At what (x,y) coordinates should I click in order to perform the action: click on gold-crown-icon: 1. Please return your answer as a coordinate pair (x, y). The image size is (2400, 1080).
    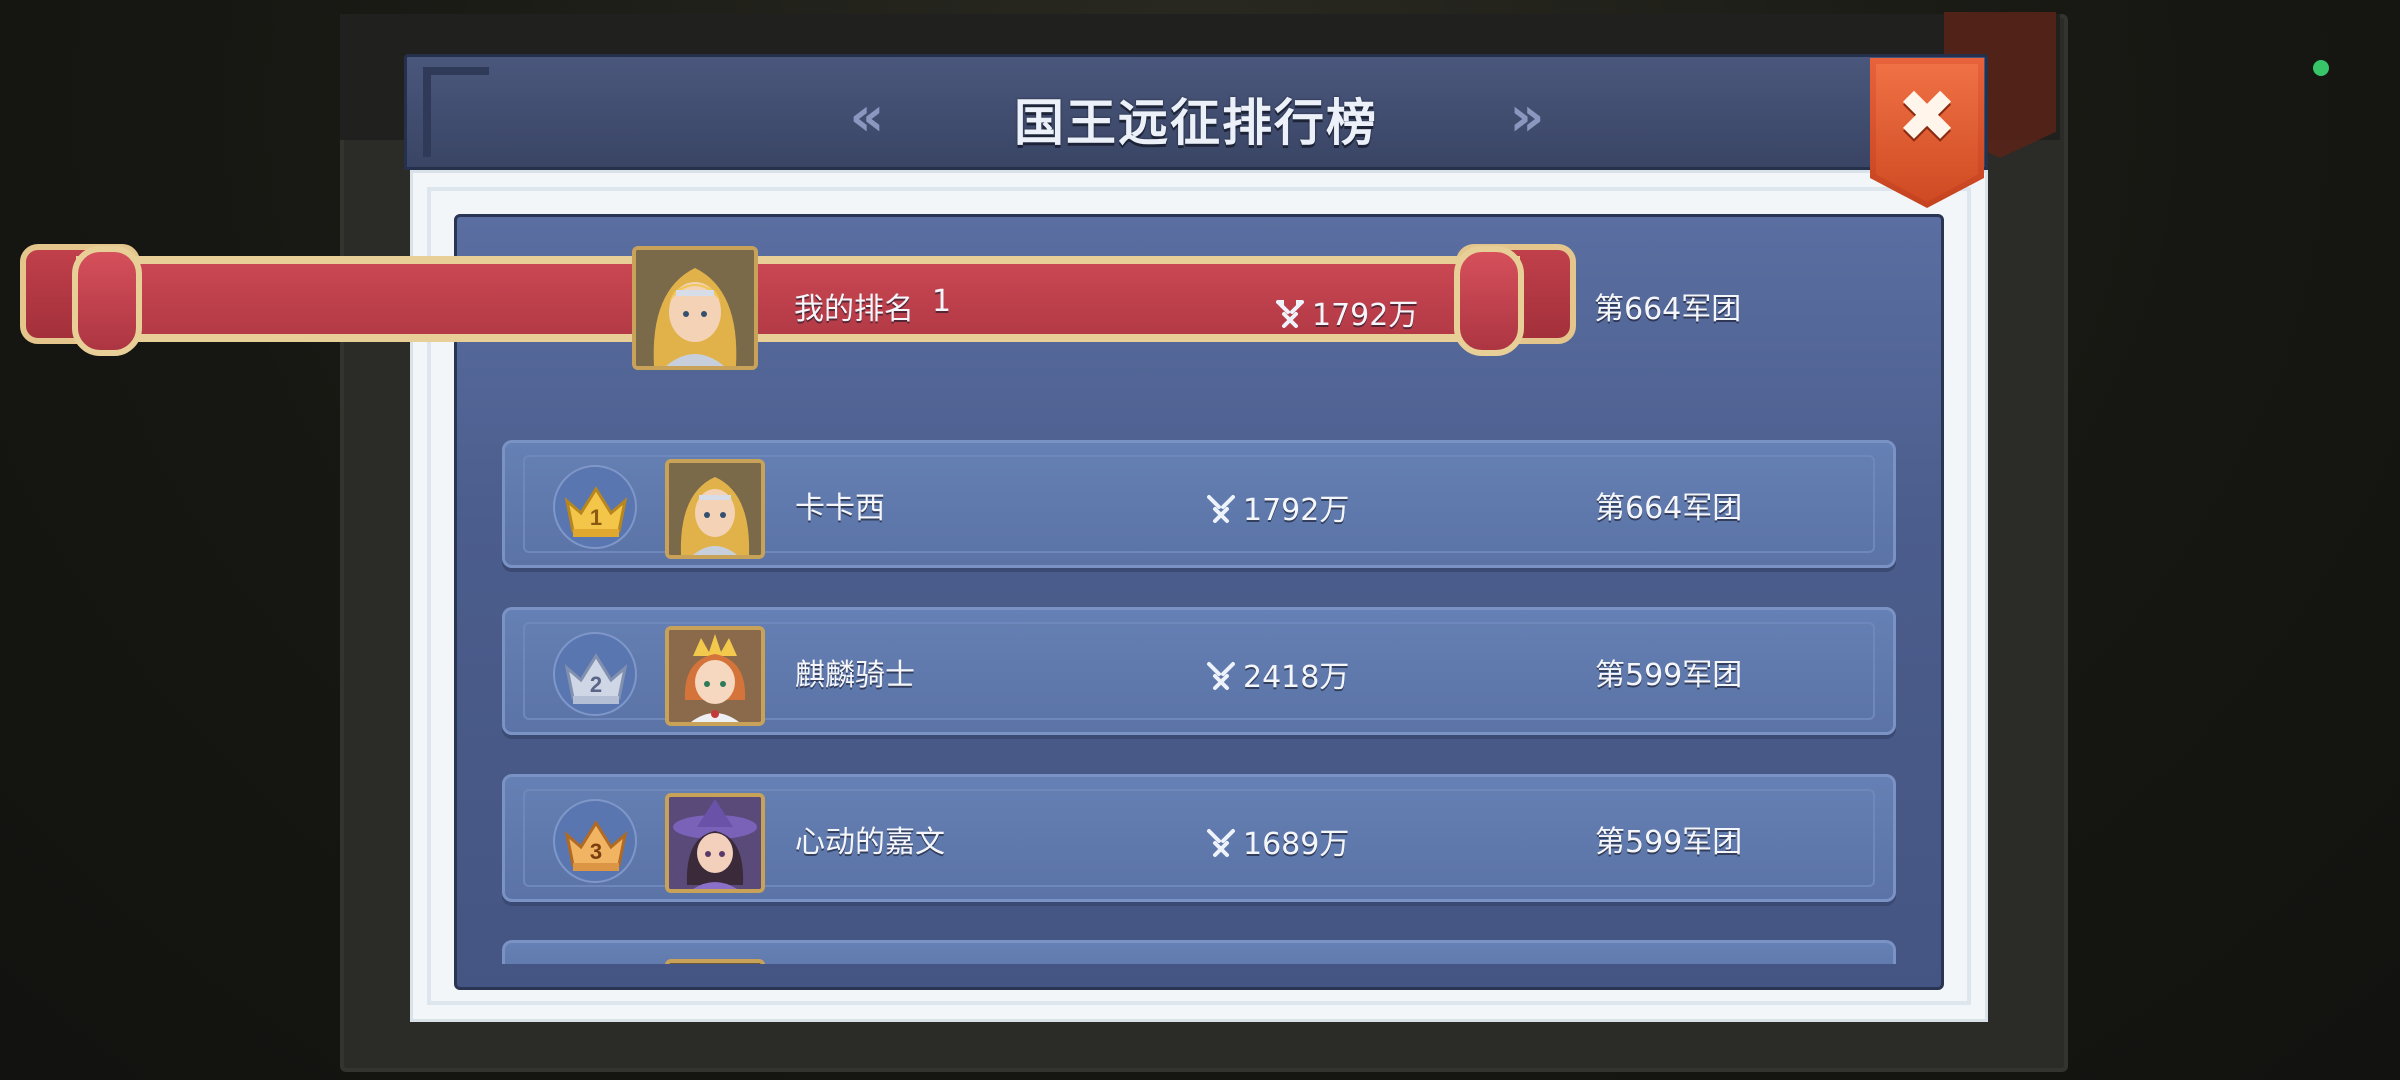
    Looking at the image, I should click on (595, 507).